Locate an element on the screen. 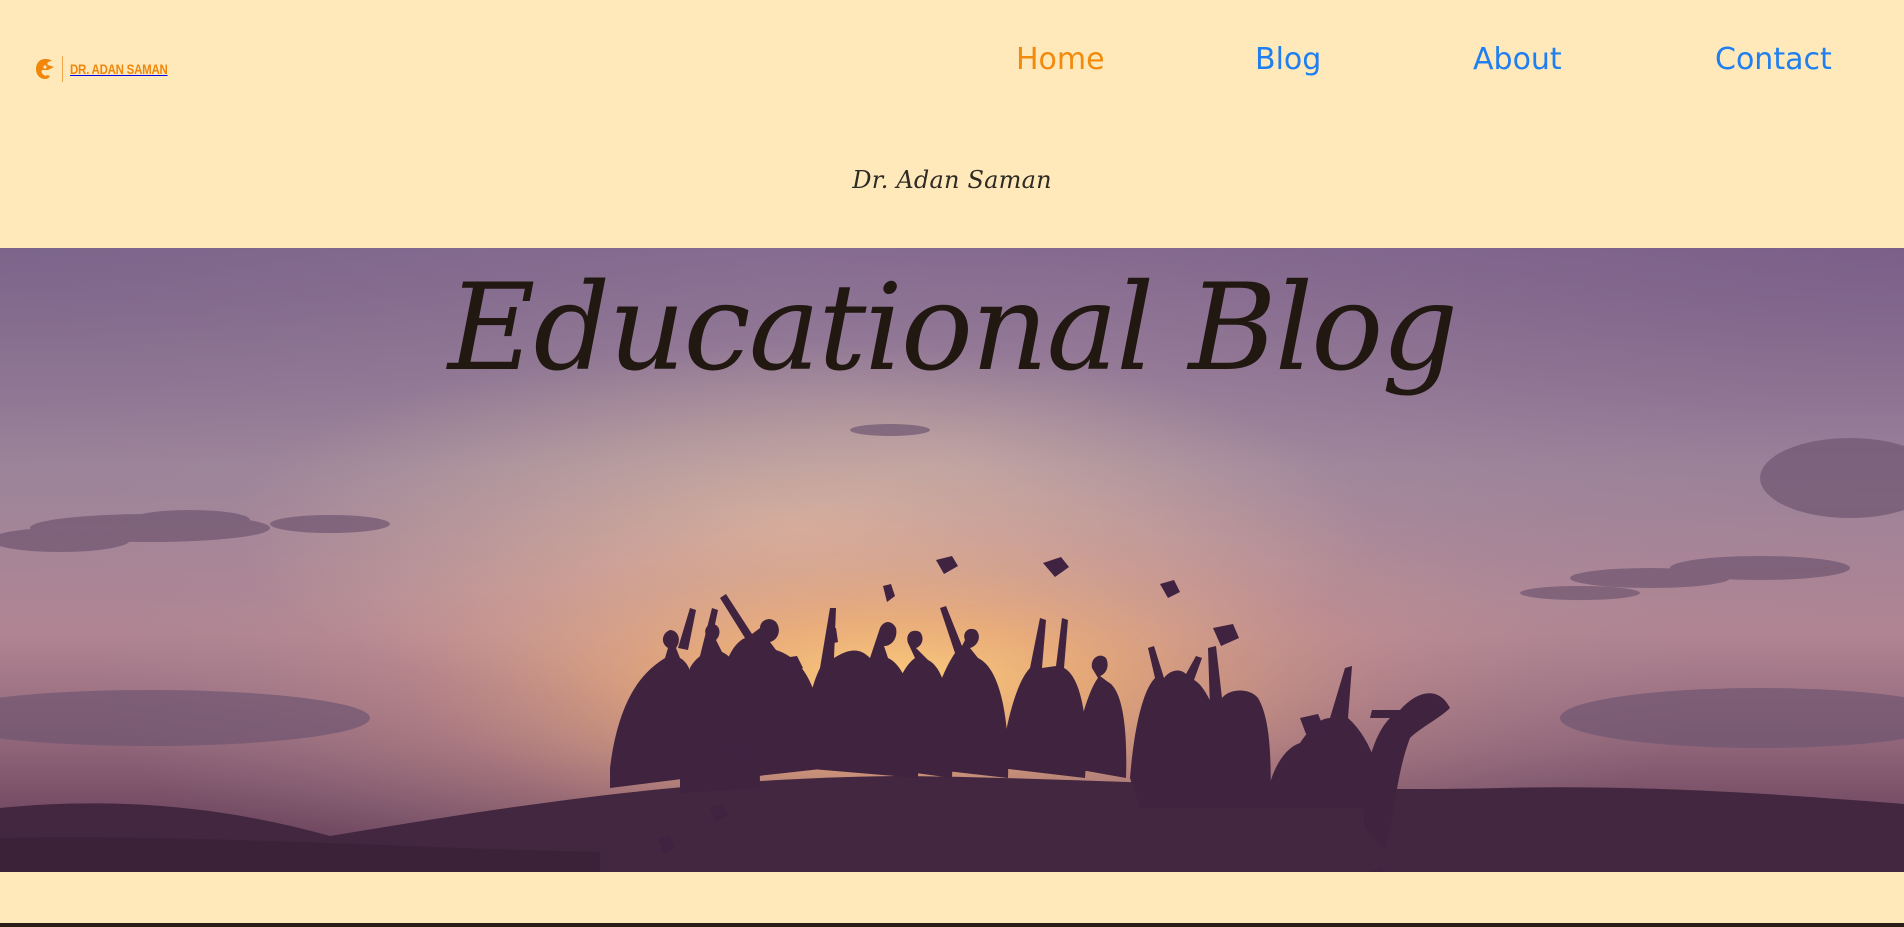  main-nav: Home Blog About Contact is located at coordinates (952, 60).